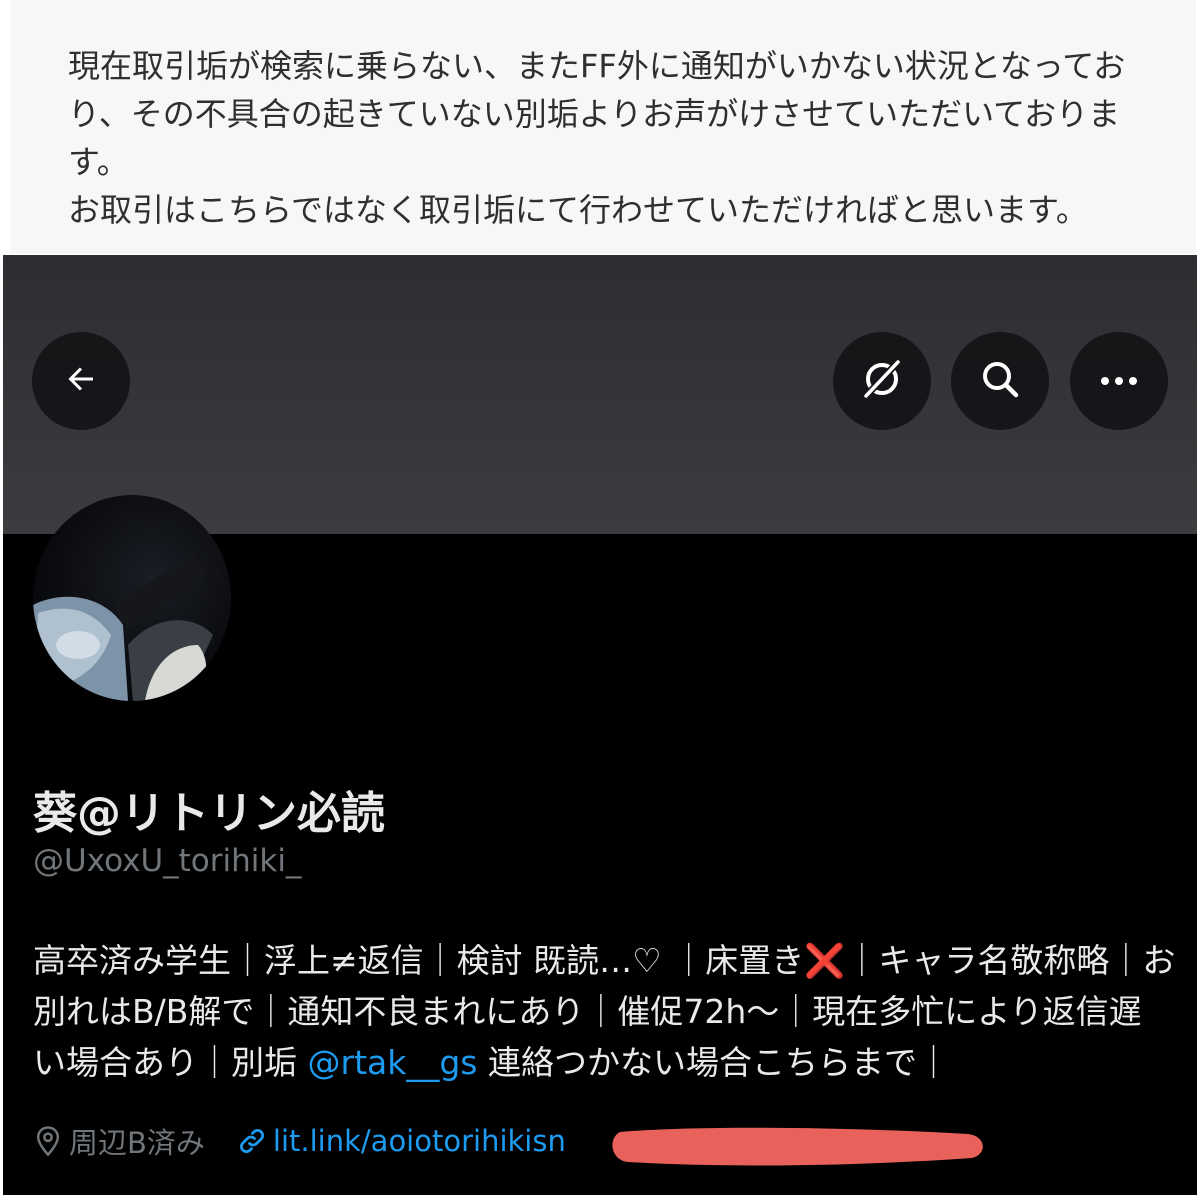  What do you see at coordinates (132, 598) in the screenshot?
I see `avatar` at bounding box center [132, 598].